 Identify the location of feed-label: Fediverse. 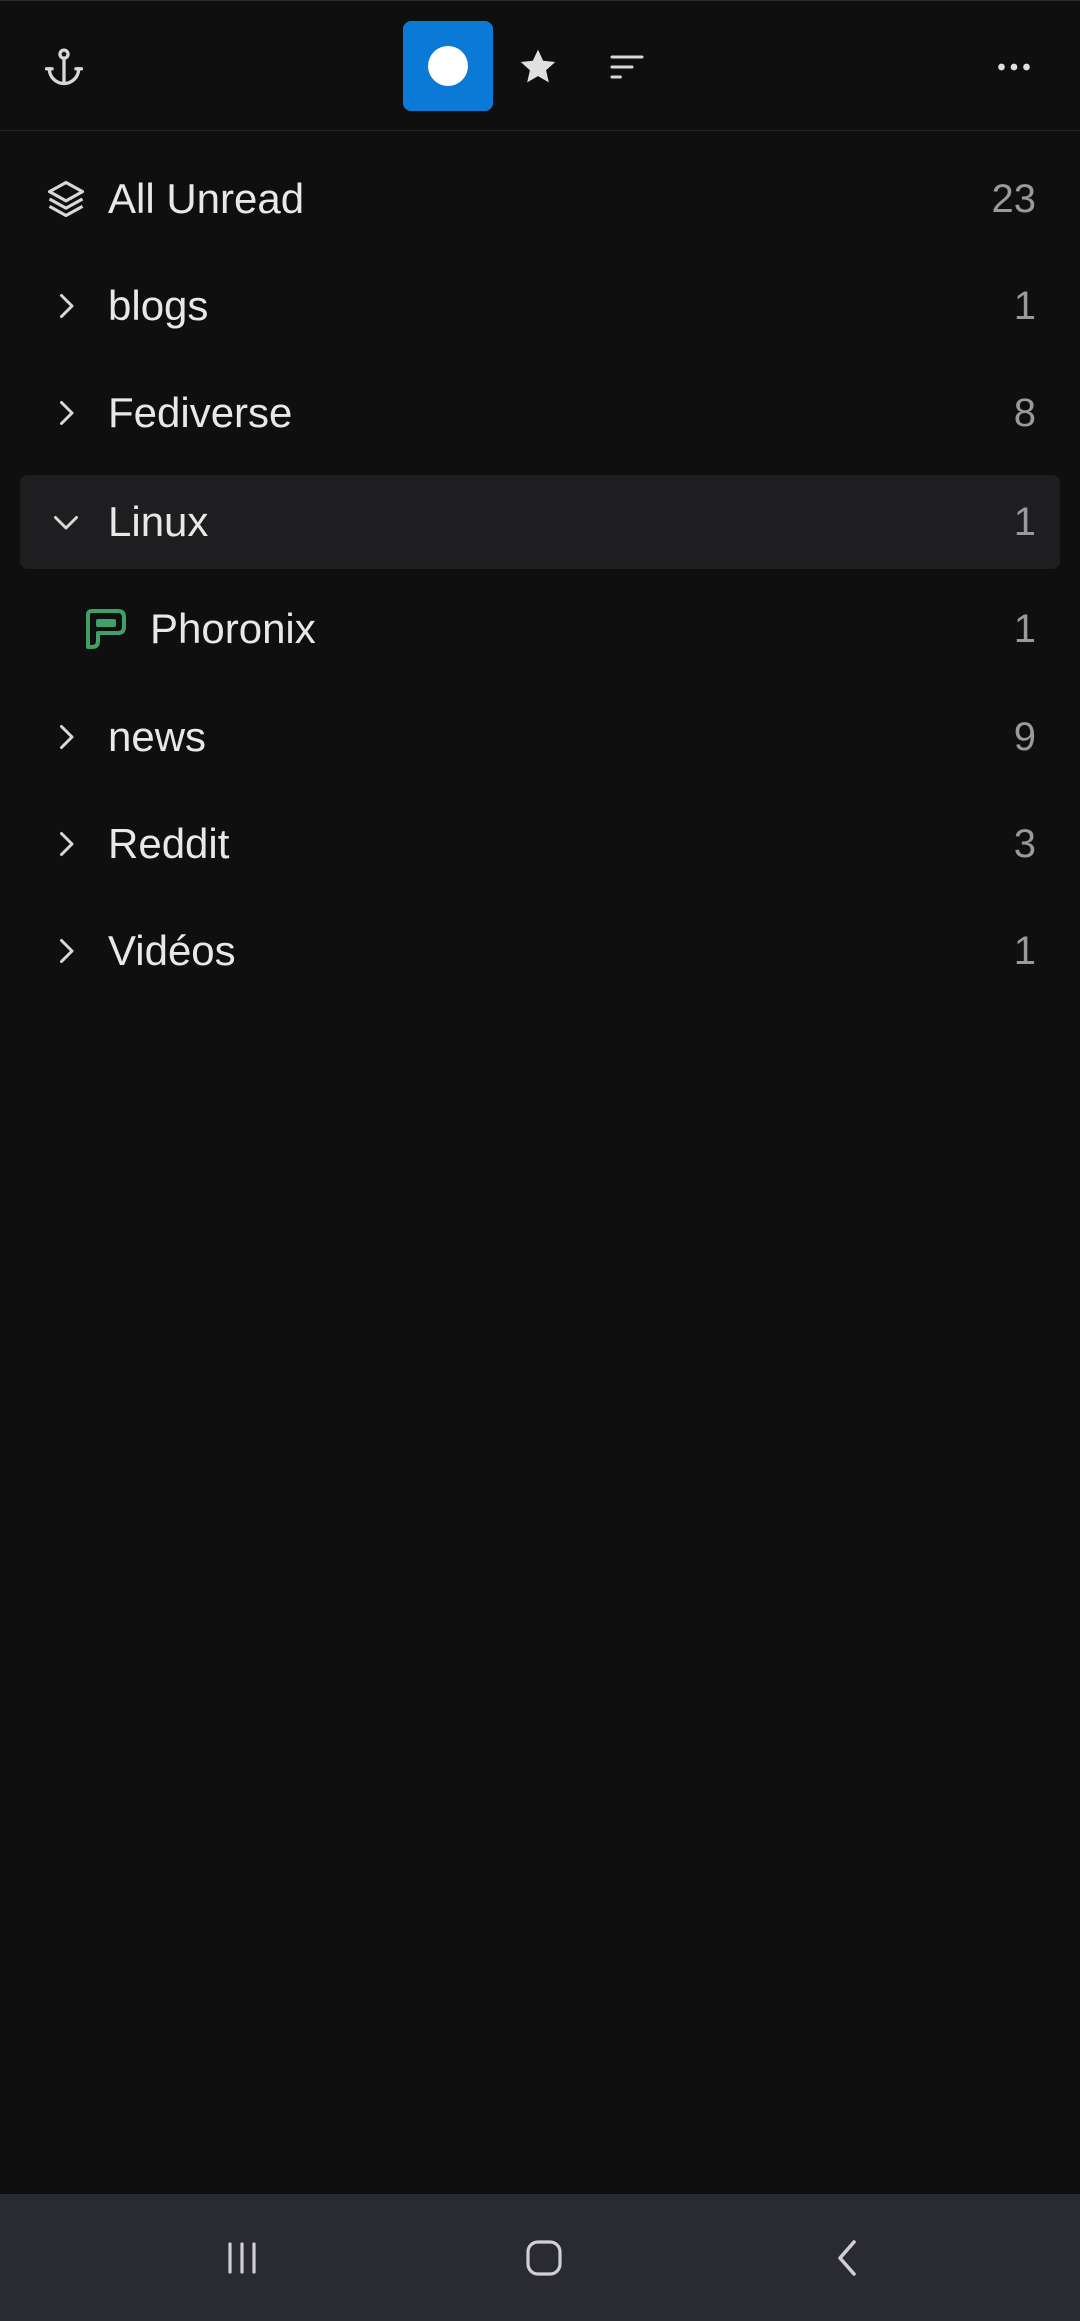
(200, 412).